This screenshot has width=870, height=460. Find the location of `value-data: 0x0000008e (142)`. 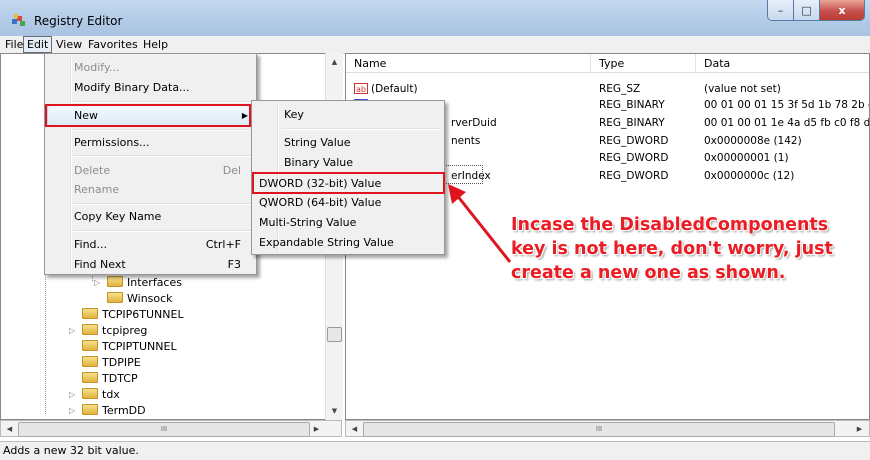

value-data: 0x0000008e (142) is located at coordinates (753, 141).